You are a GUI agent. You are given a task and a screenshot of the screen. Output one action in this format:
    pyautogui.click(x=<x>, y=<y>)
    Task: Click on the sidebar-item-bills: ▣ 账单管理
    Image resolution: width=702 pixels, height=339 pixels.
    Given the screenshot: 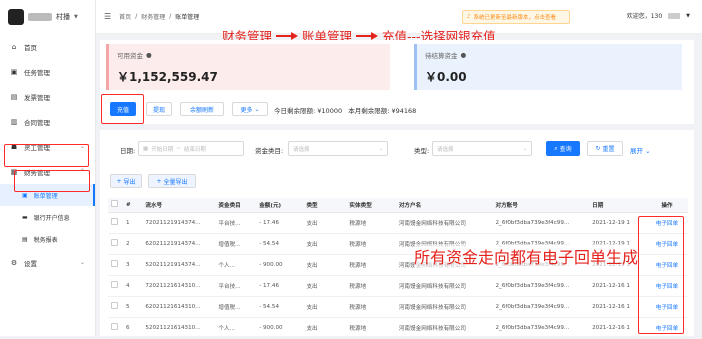 What is the action you would take?
    pyautogui.click(x=47, y=195)
    